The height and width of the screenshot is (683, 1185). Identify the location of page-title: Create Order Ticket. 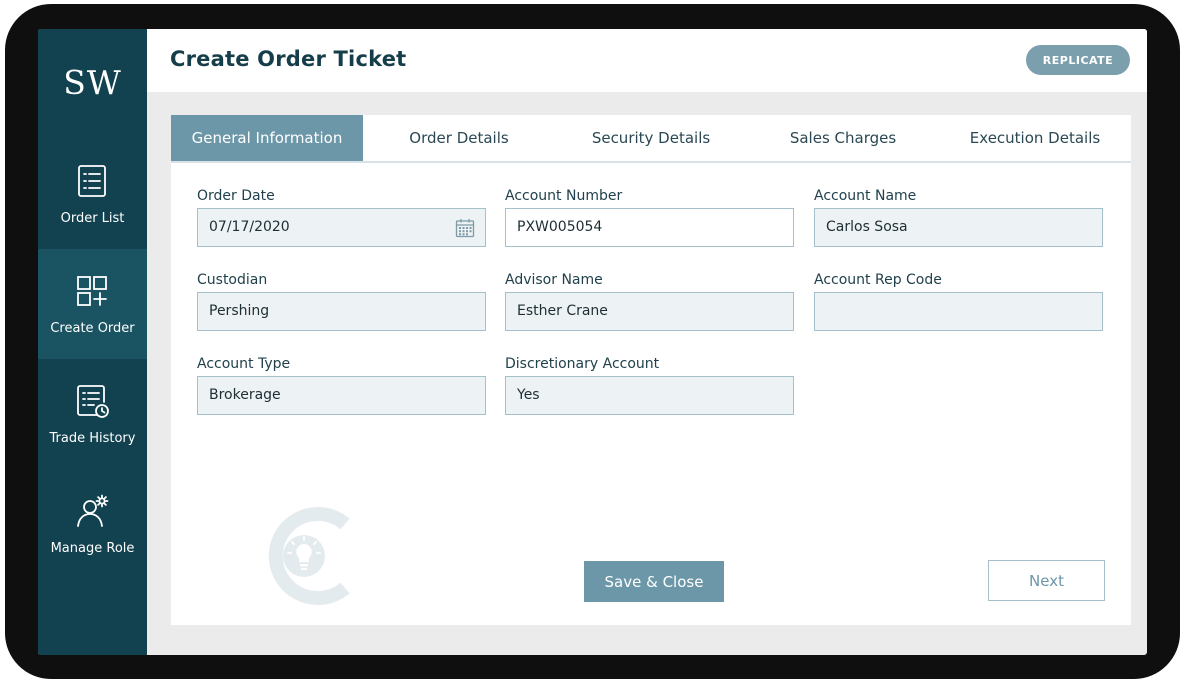
(288, 59).